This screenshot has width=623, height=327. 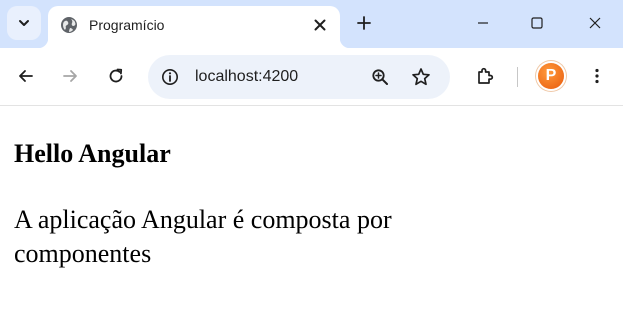 I want to click on reload-button, so click(x=116, y=76).